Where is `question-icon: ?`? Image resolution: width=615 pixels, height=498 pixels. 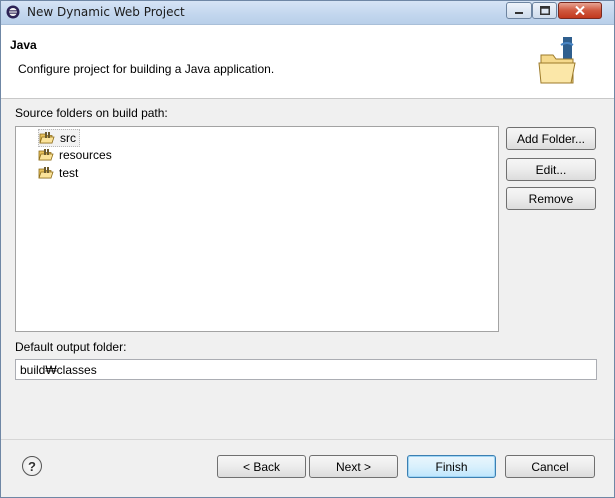 question-icon: ? is located at coordinates (32, 466).